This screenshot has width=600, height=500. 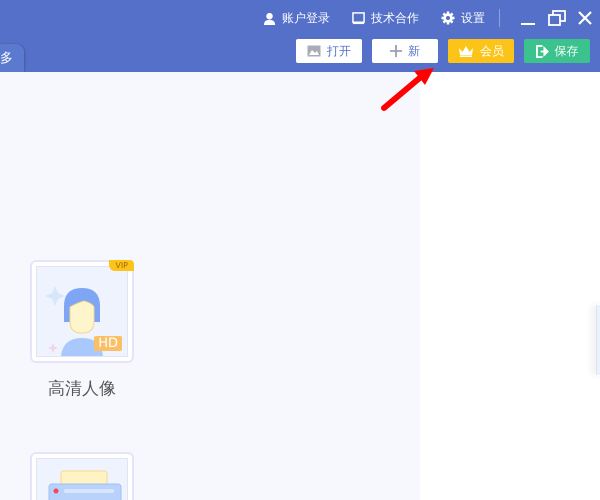 I want to click on new-button: 新, so click(x=405, y=51).